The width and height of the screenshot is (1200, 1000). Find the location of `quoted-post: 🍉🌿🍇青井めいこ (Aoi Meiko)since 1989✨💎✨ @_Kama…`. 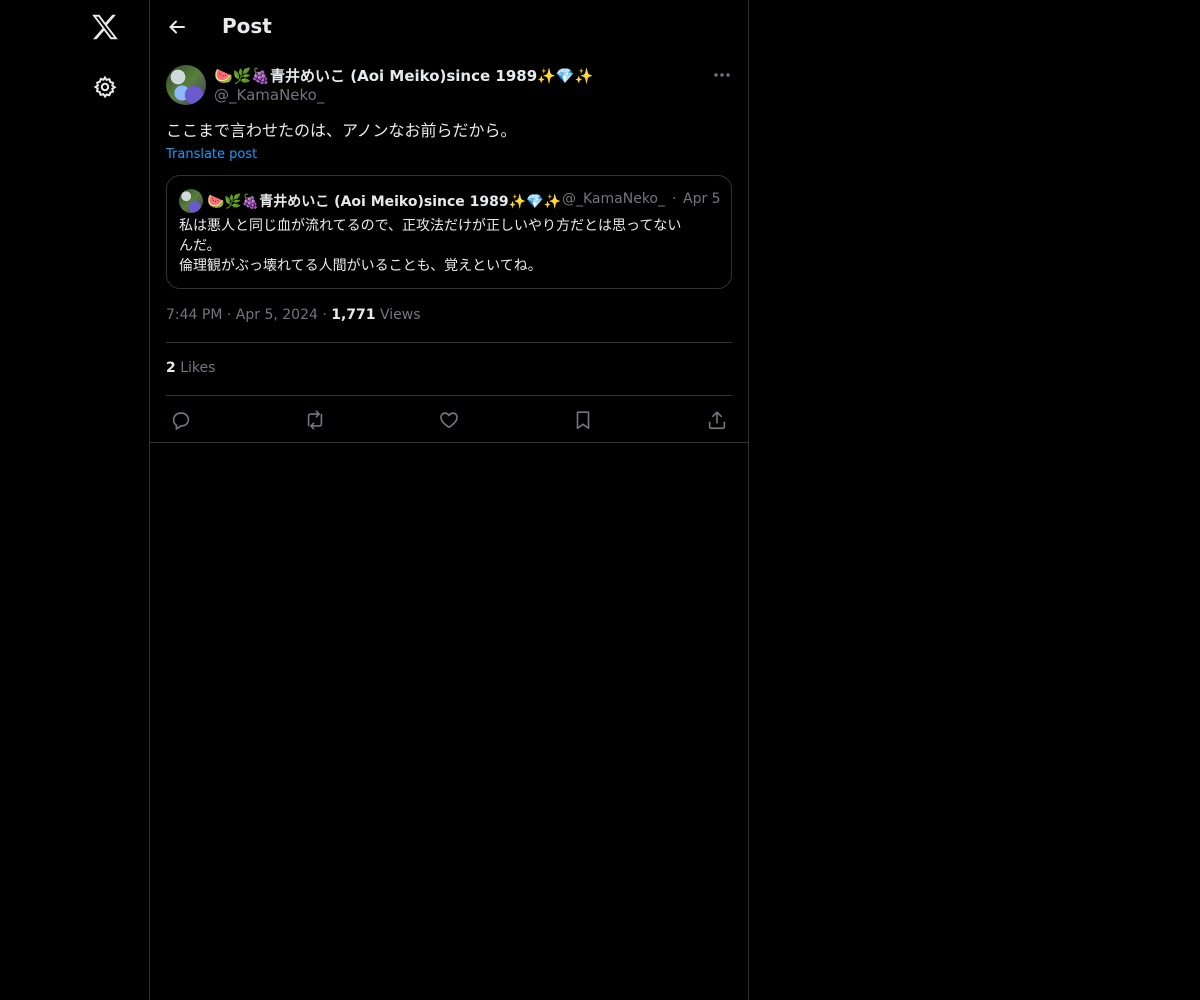

quoted-post: 🍉🌿🍇青井めいこ (Aoi Meiko)since 1989✨💎✨ @_Kama… is located at coordinates (449, 232).